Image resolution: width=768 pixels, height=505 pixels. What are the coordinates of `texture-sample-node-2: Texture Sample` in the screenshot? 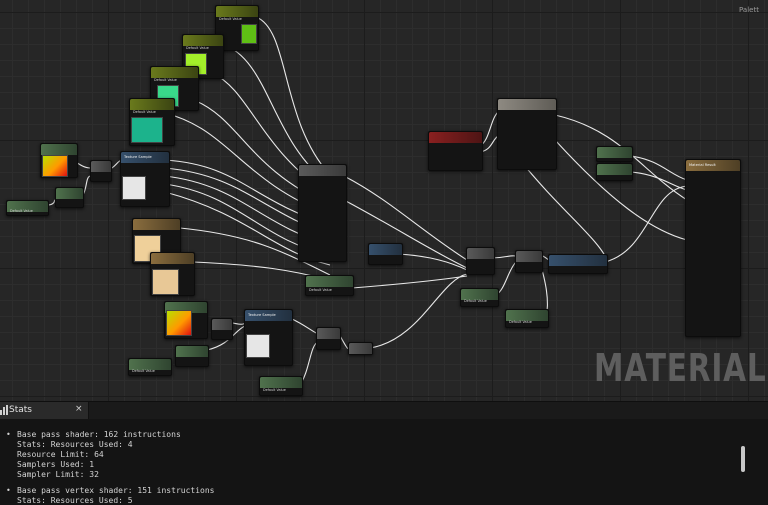 It's located at (268, 337).